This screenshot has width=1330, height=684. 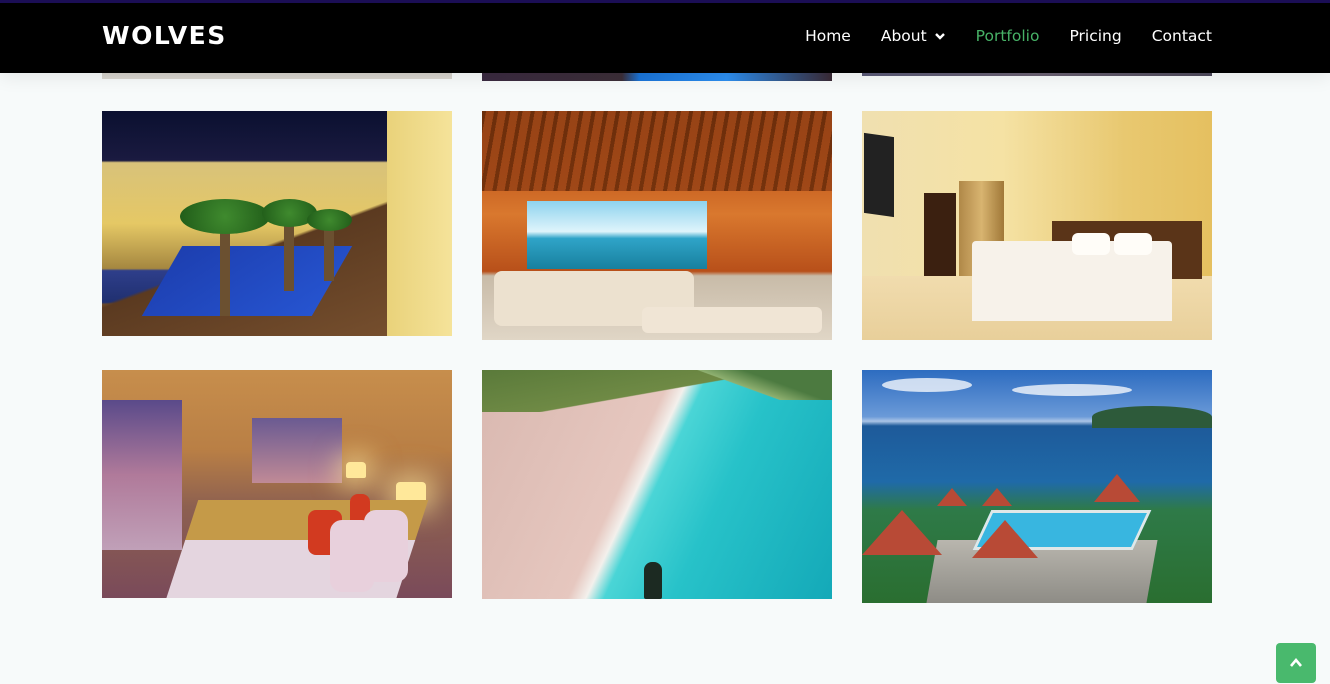 I want to click on nav-home: Home, so click(x=828, y=36).